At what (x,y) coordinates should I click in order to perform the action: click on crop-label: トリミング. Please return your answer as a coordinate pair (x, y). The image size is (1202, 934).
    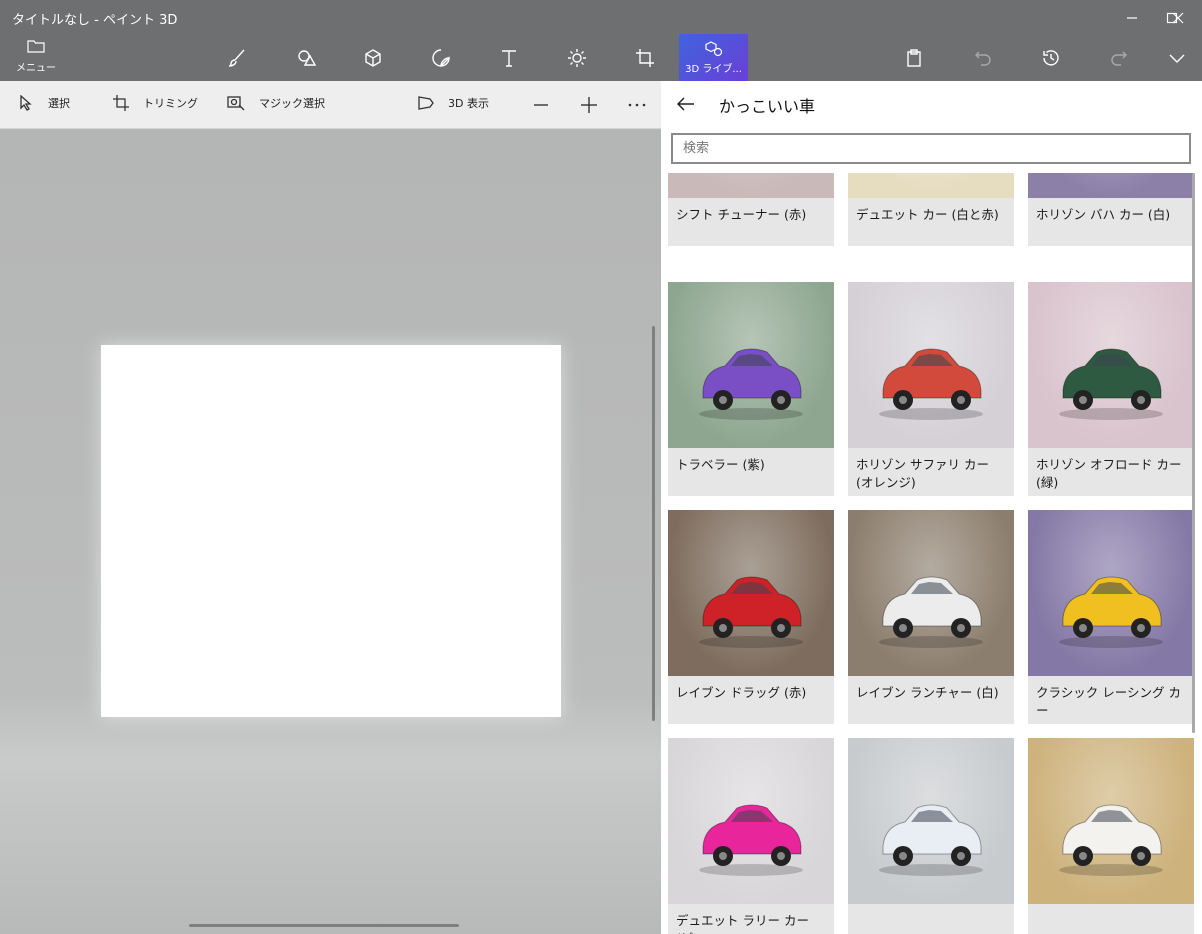
    Looking at the image, I should click on (170, 103).